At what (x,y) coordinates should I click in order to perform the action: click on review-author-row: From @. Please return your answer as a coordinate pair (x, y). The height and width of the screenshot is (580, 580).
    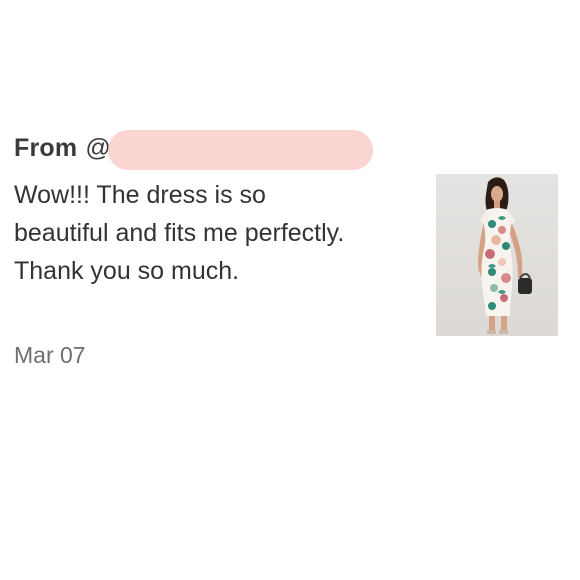
    Looking at the image, I should click on (62, 148).